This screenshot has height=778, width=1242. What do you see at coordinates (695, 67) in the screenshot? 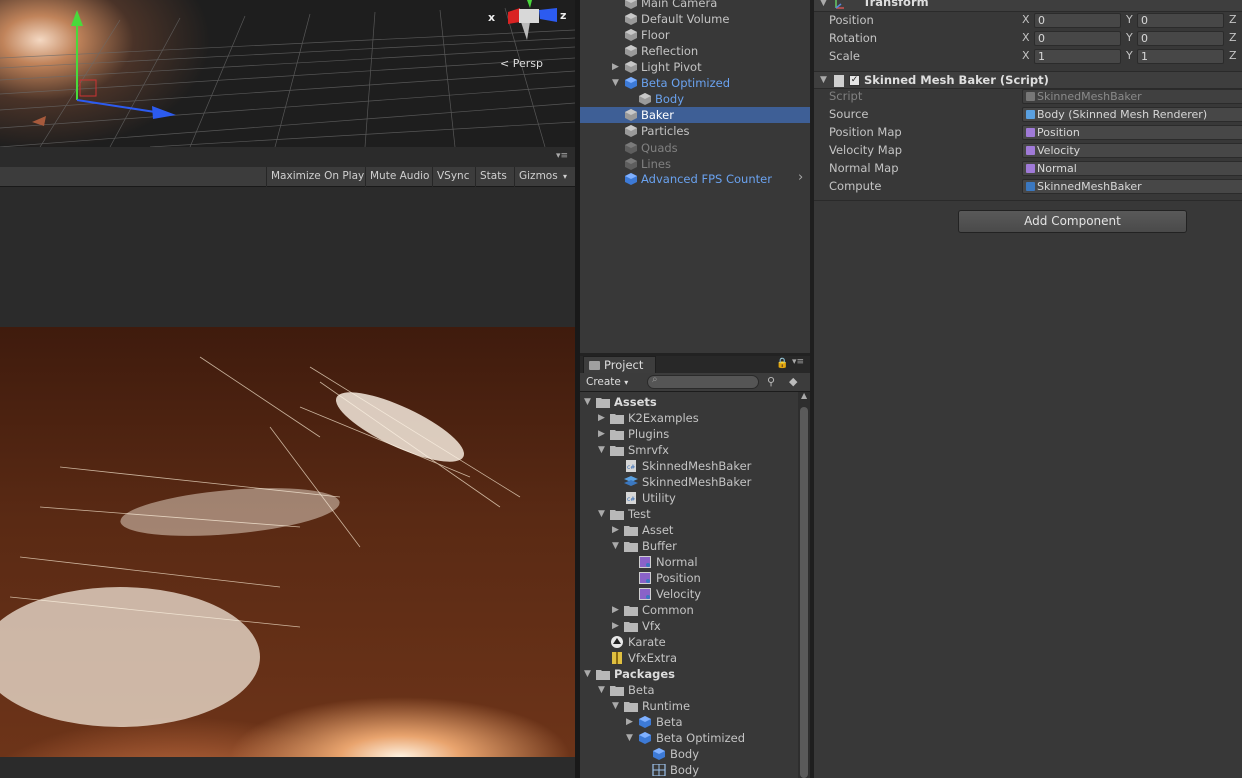
I see `hierarchy-item-light-pivot: ▶ Light Pivot` at bounding box center [695, 67].